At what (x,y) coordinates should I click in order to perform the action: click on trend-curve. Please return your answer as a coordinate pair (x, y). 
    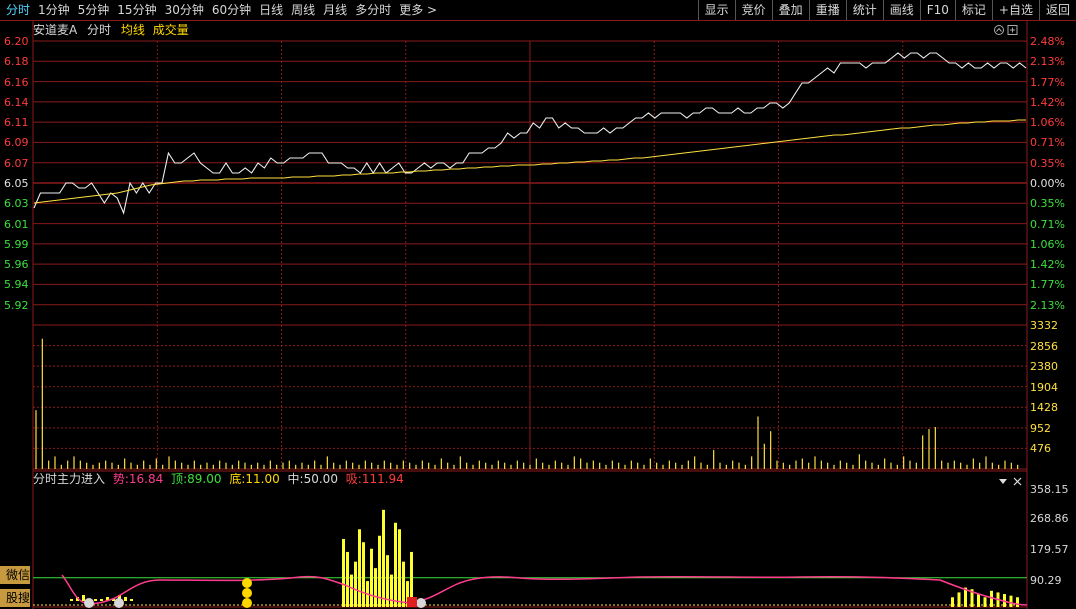
    Looking at the image, I should click on (544, 590).